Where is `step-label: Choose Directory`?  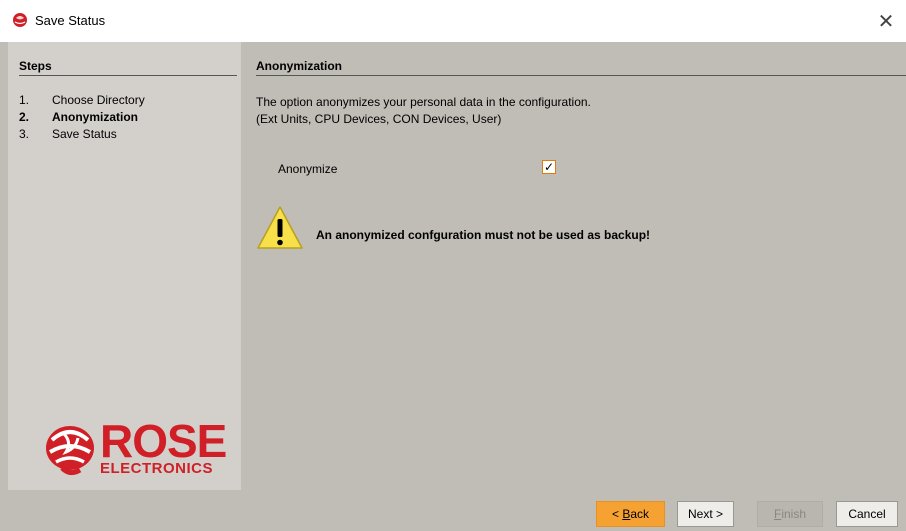
step-label: Choose Directory is located at coordinates (98, 100).